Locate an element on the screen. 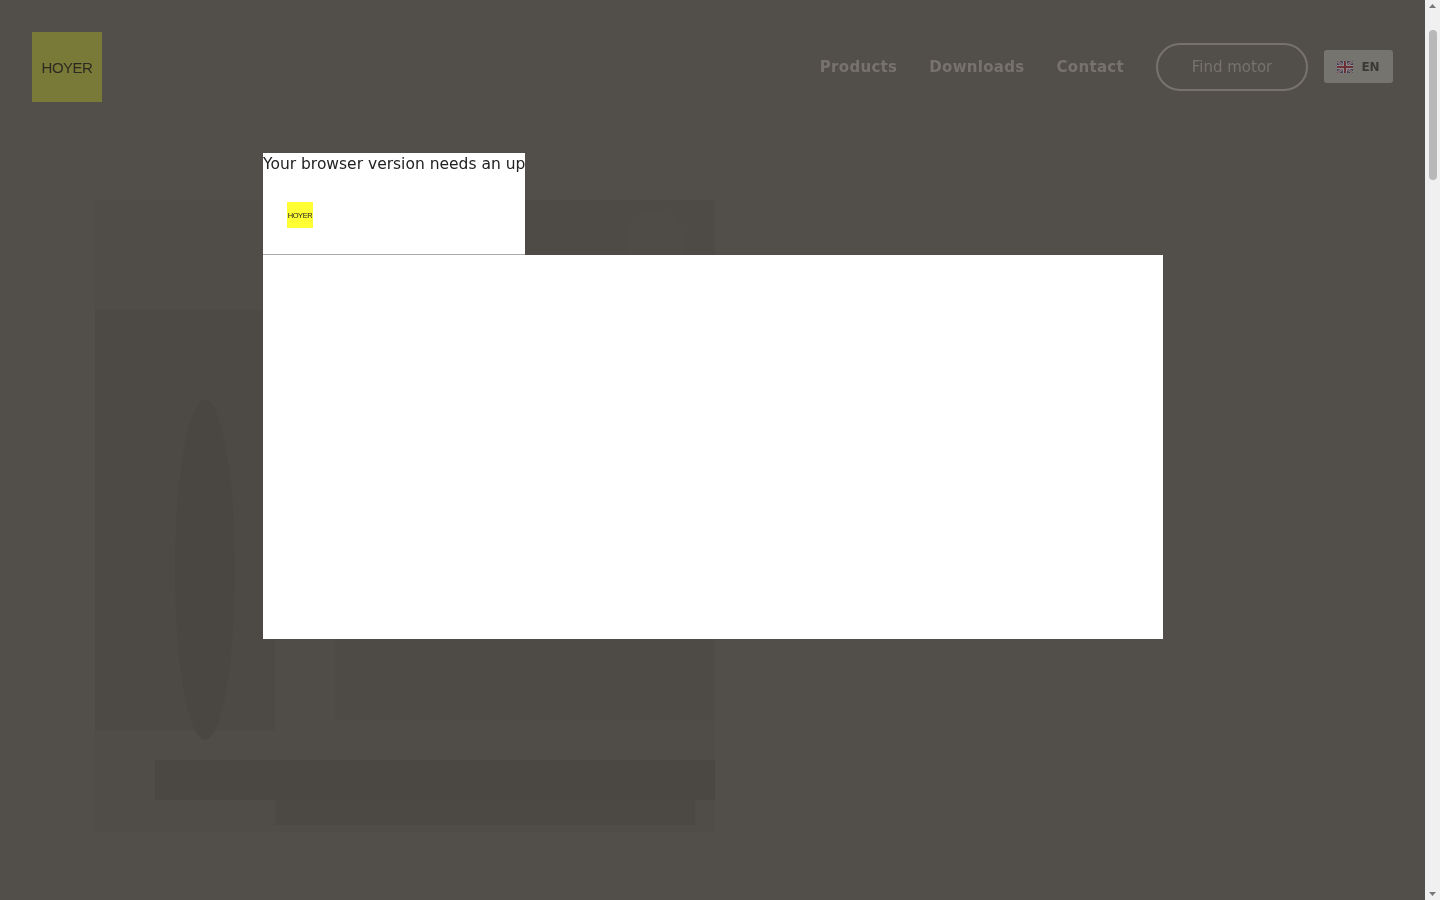 Image resolution: width=1440 pixels, height=900 pixels. scroll-thumb is located at coordinates (1432, 105).